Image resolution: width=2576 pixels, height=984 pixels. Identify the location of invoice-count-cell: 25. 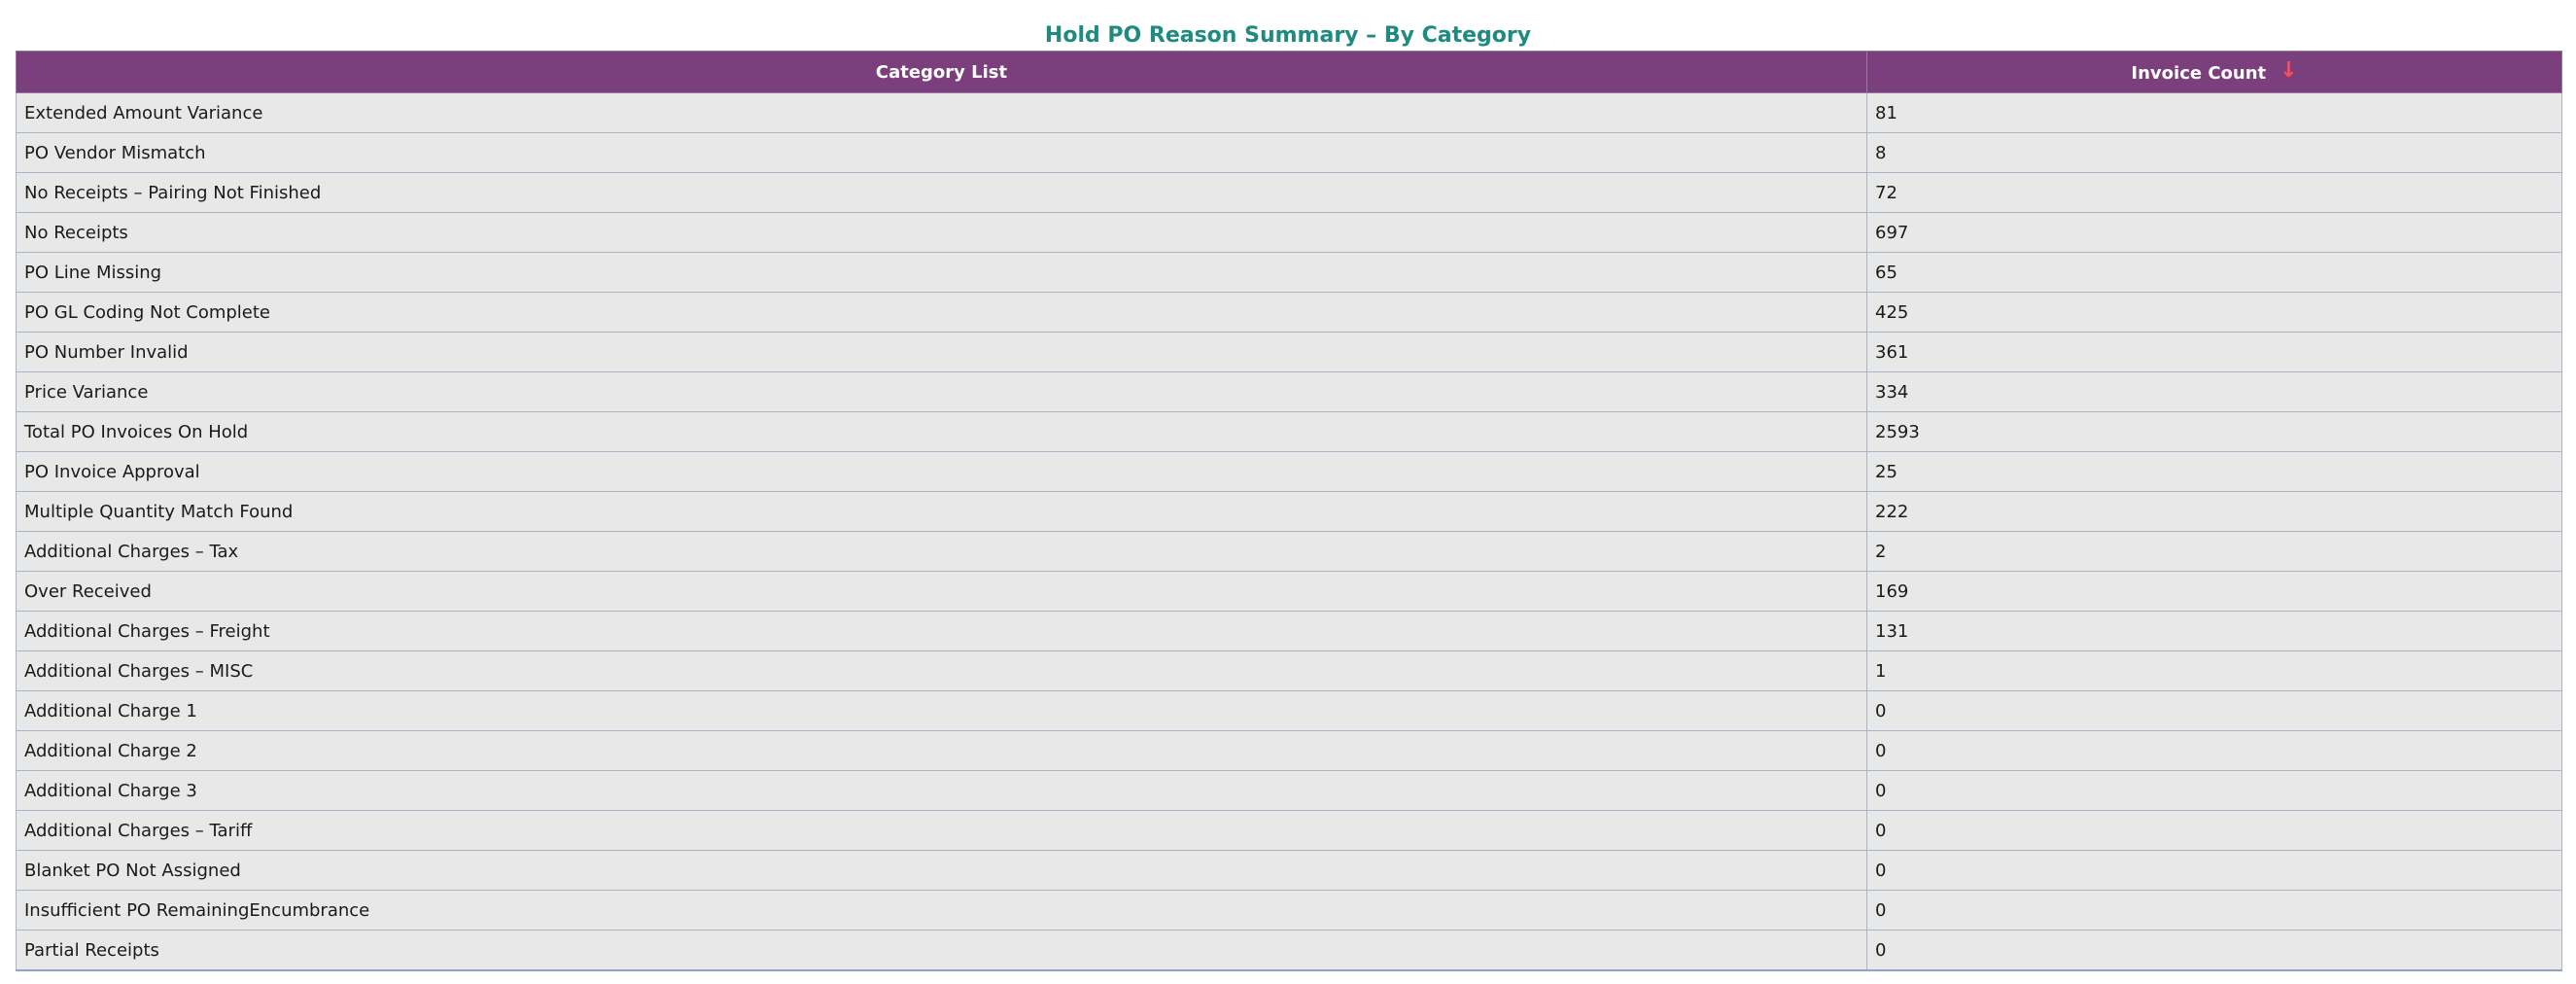
(2214, 472).